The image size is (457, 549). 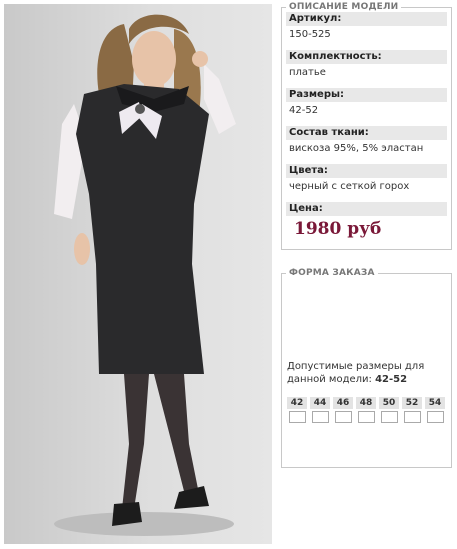 What do you see at coordinates (366, 95) in the screenshot?
I see `sizes-label: Размеры:` at bounding box center [366, 95].